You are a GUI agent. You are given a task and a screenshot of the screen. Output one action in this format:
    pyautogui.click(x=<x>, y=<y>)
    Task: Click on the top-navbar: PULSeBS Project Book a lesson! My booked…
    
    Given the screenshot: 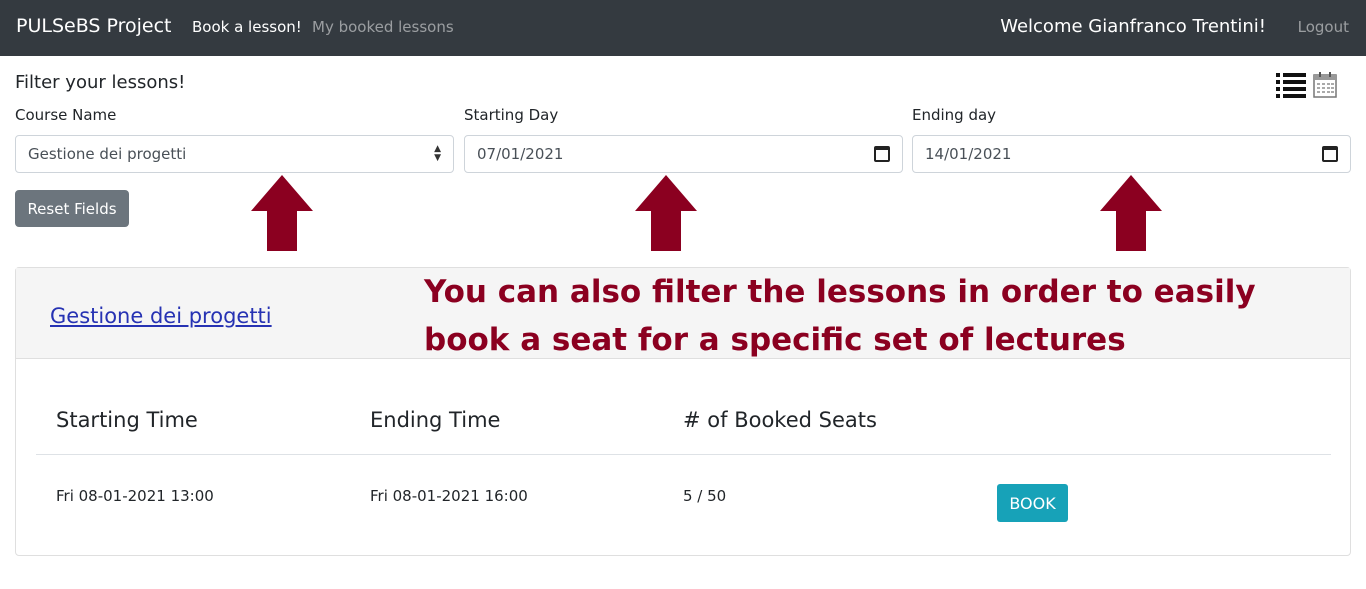 What is the action you would take?
    pyautogui.click(x=683, y=28)
    